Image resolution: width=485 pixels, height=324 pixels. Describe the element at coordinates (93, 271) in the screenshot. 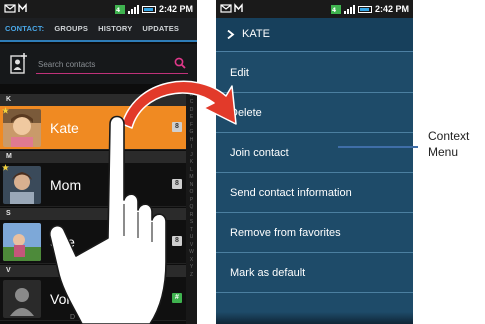

I see `section-header-v: V` at that location.